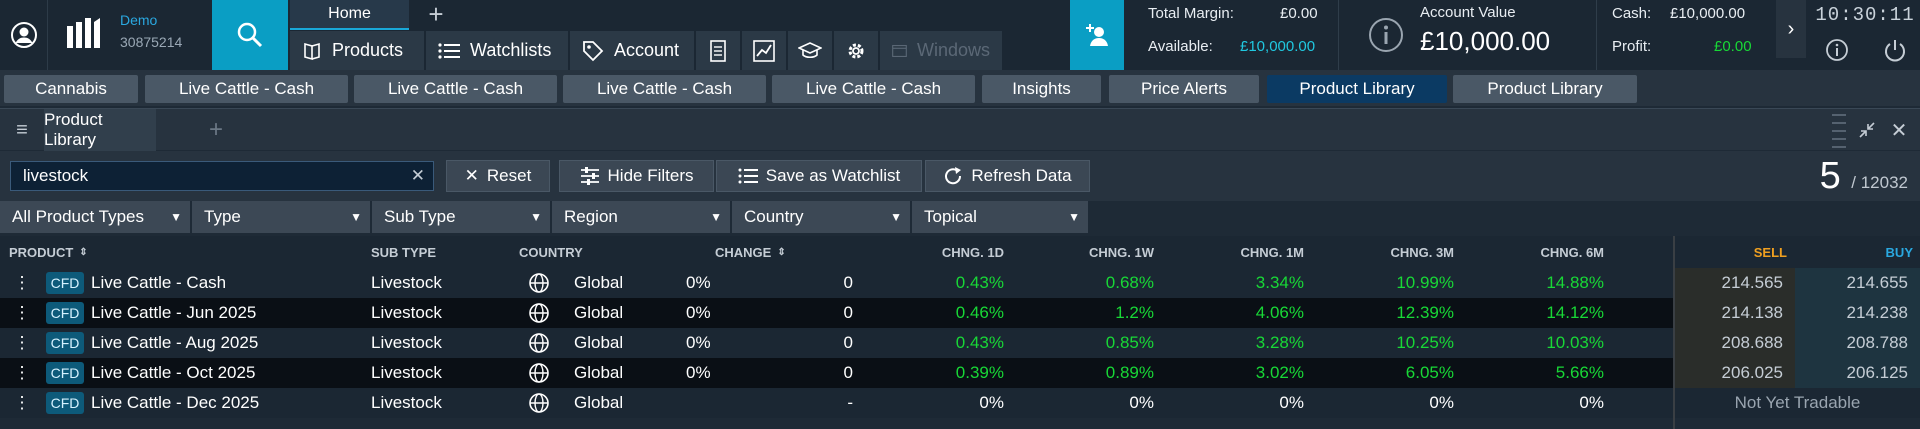  What do you see at coordinates (934, 252) in the screenshot?
I see `col-chng-1d: CHNG. 1D` at bounding box center [934, 252].